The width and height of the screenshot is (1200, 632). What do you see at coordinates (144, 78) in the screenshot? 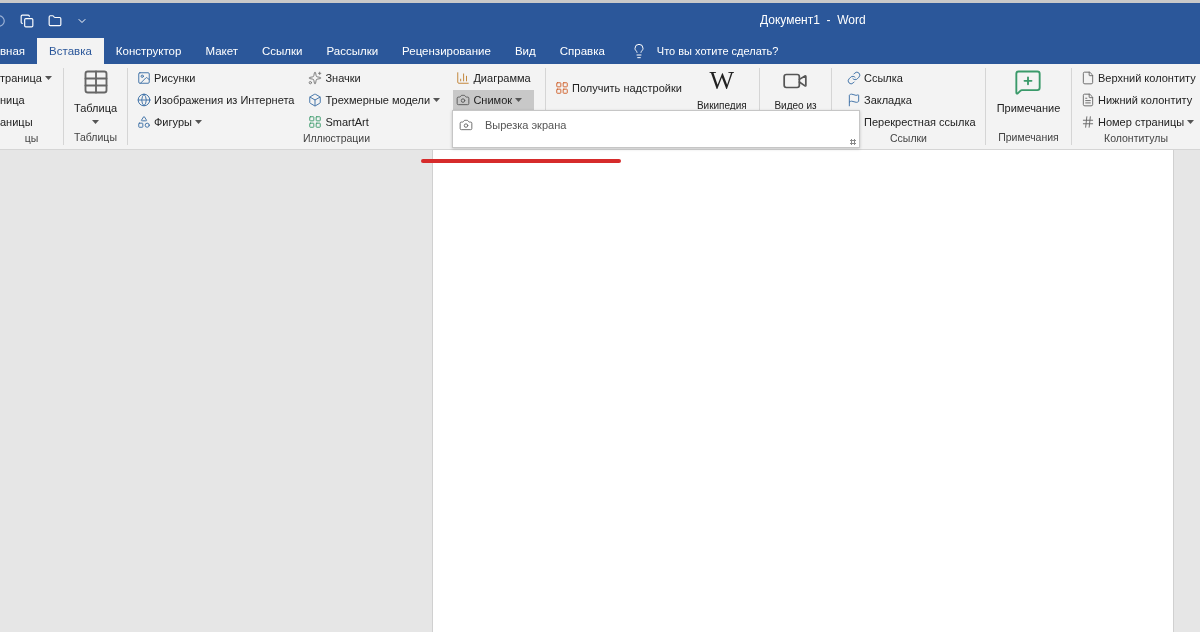
I see `picture-icon` at bounding box center [144, 78].